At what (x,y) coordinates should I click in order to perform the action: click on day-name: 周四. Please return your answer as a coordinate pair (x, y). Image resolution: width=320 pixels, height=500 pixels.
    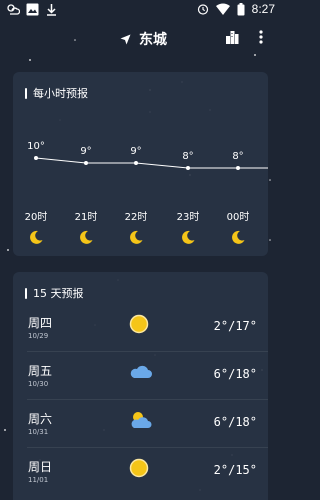
    Looking at the image, I should click on (40, 323).